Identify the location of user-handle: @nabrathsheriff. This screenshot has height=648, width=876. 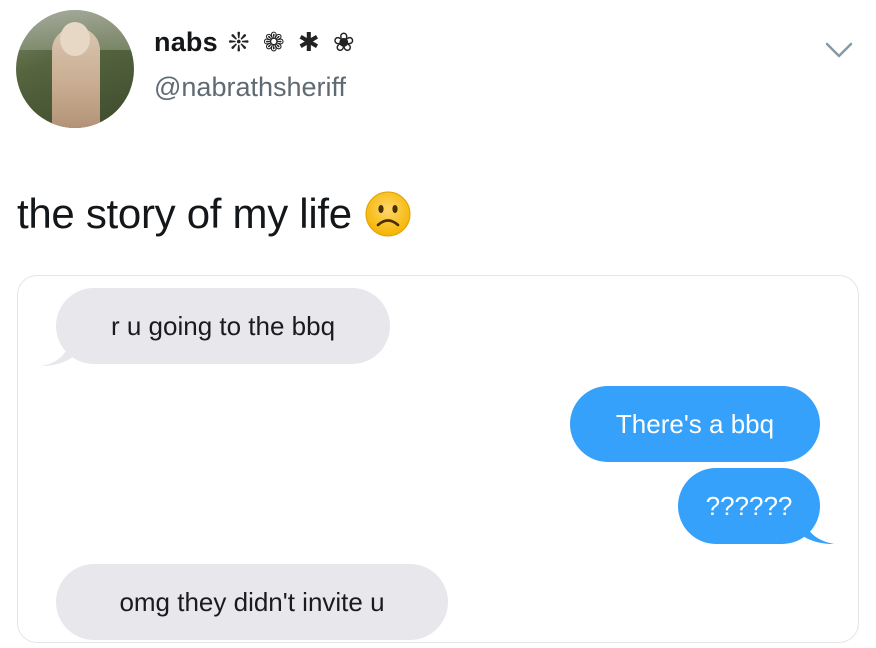
(250, 87).